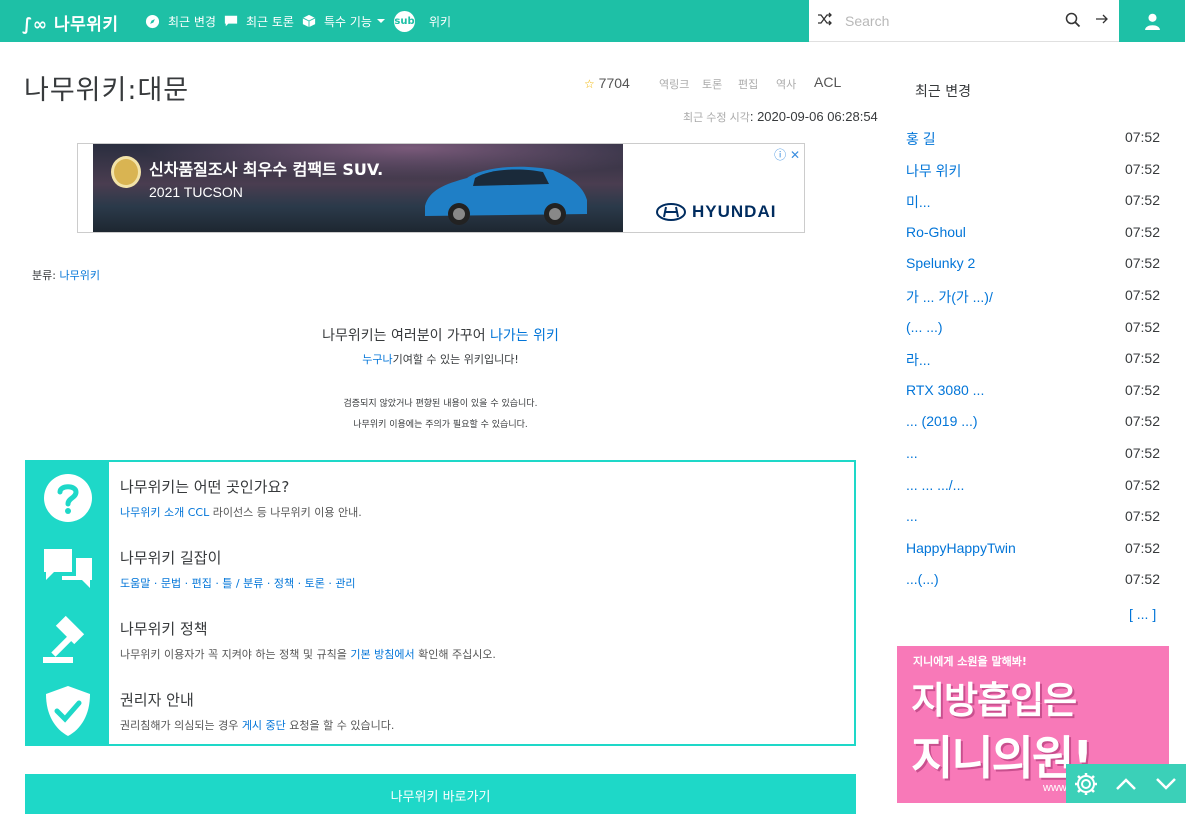 The width and height of the screenshot is (1200, 814). I want to click on site-logo: ∫∞ 나무위키, so click(70, 22).